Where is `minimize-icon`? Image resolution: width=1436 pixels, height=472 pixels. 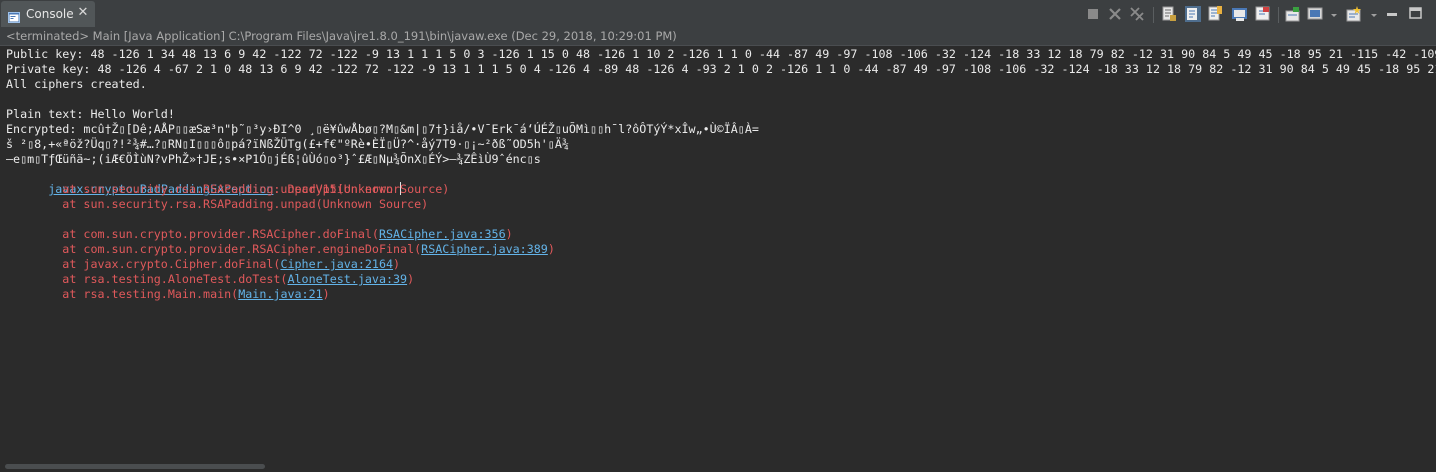 minimize-icon is located at coordinates (1392, 14).